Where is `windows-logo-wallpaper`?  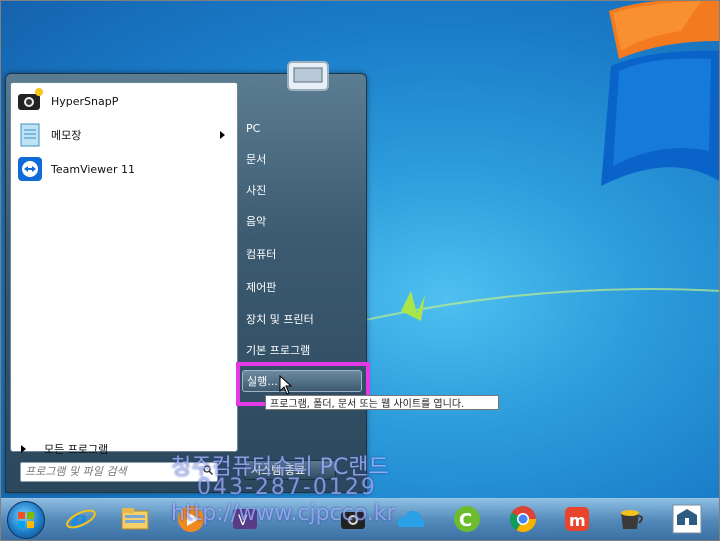
windows-logo-wallpaper is located at coordinates (660, 93).